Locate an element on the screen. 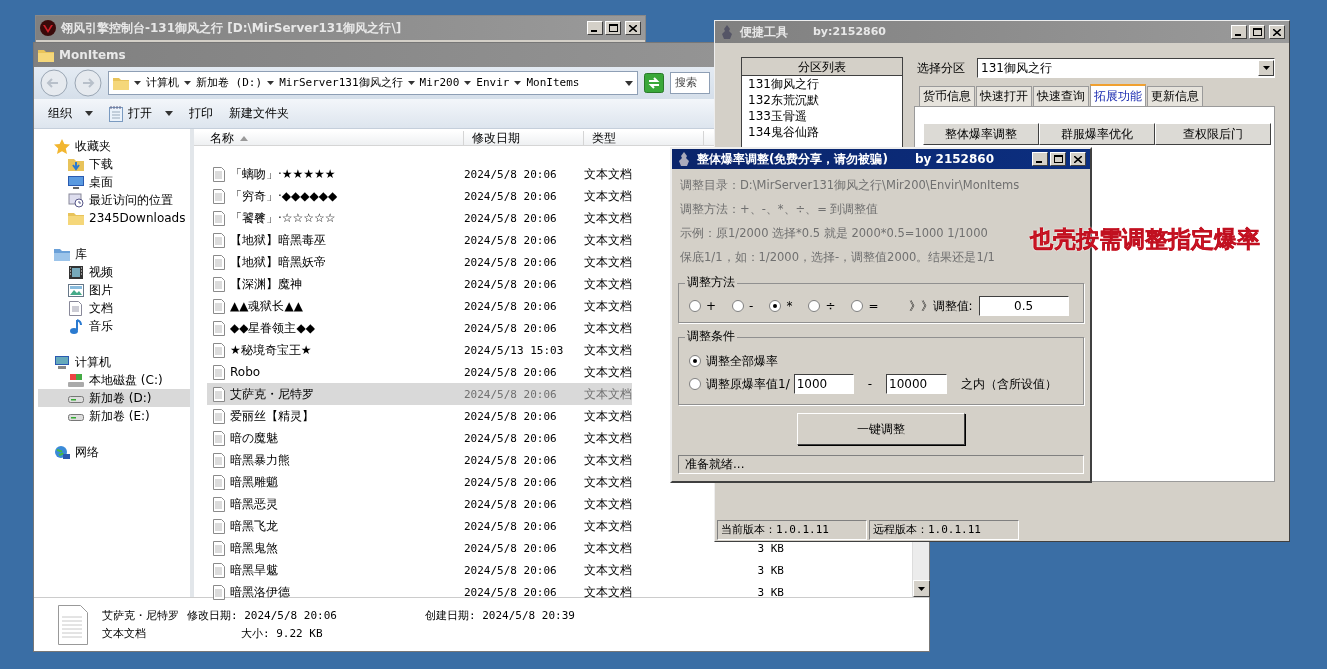 This screenshot has width=1327, height=669. nav-item: 新加卷 (E:) is located at coordinates (114, 416).